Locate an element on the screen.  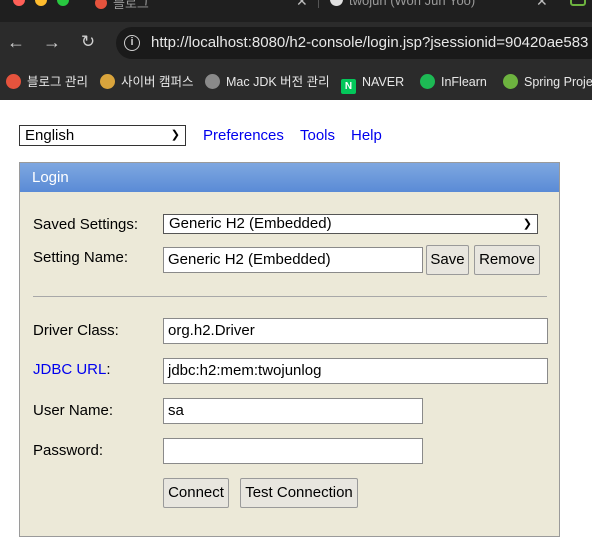
bookmark-blog-admin: 블로그 관리 is located at coordinates (47, 82).